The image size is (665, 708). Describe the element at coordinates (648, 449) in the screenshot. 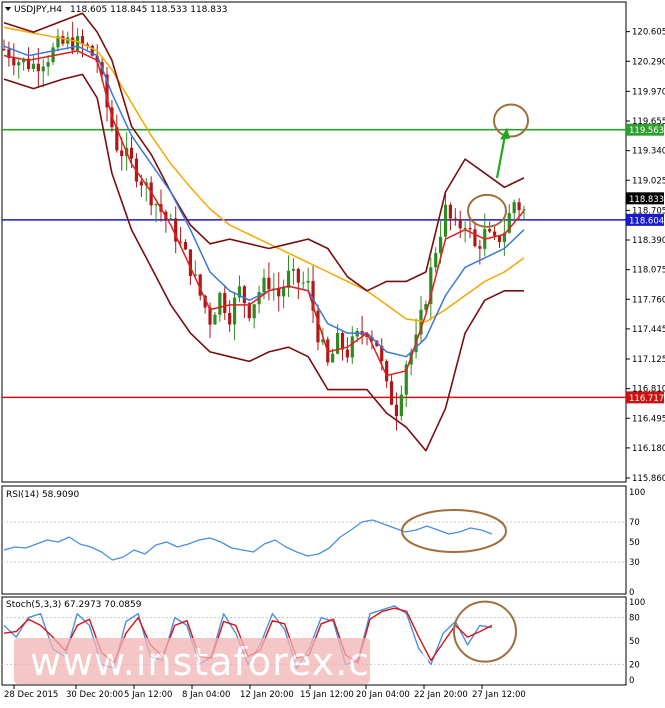

I see `price-tick-label: 116.180` at that location.